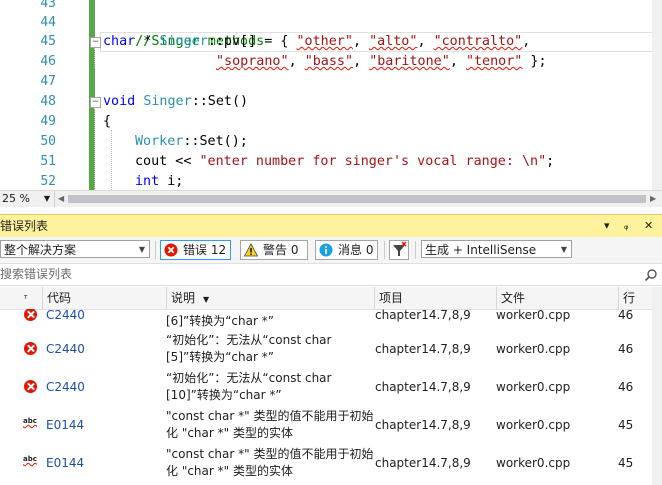  What do you see at coordinates (326, 250) in the screenshot?
I see `info-icon` at bounding box center [326, 250].